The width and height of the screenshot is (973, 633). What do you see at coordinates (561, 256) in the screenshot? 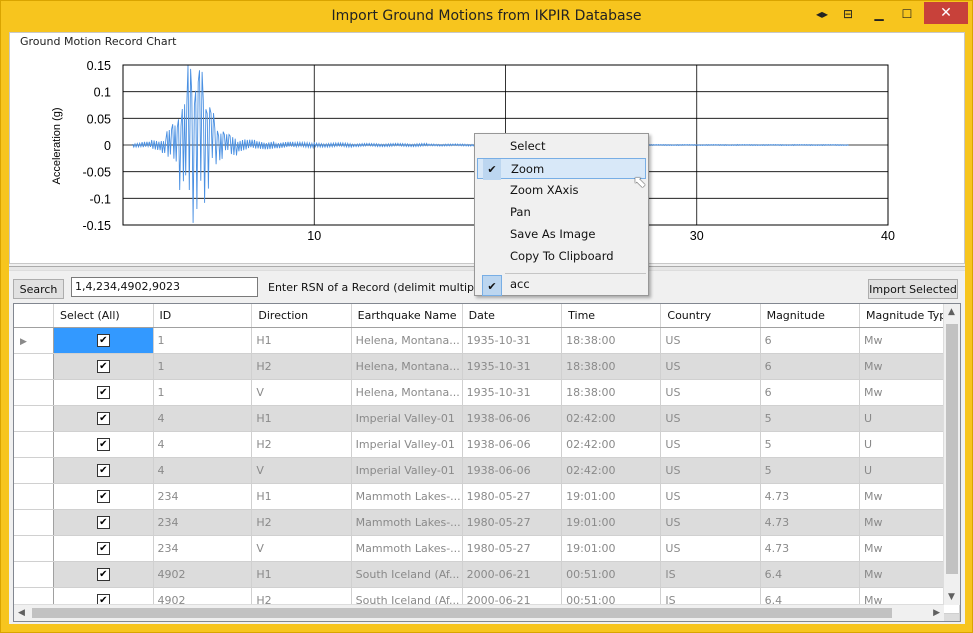
I see `menu-item-copy-to-clipboard: Copy To Clipboard` at bounding box center [561, 256].